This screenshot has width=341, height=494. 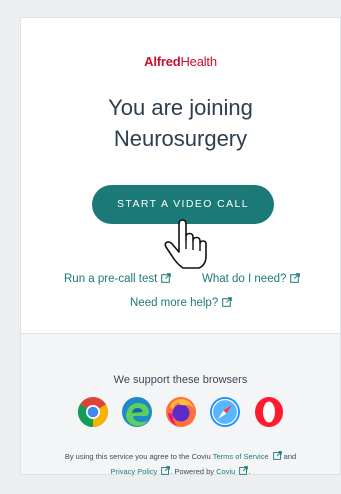 What do you see at coordinates (180, 123) in the screenshot?
I see `page-title: You are joining Neurosurgery` at bounding box center [180, 123].